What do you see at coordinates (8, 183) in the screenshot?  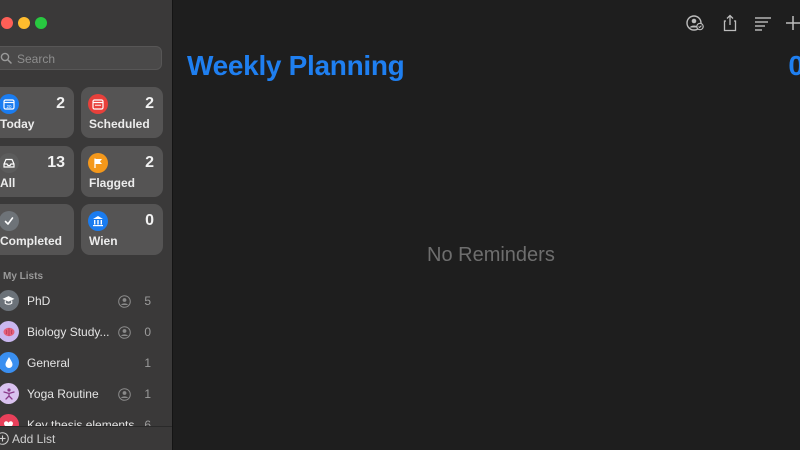 I see `smart-list-label: All` at bounding box center [8, 183].